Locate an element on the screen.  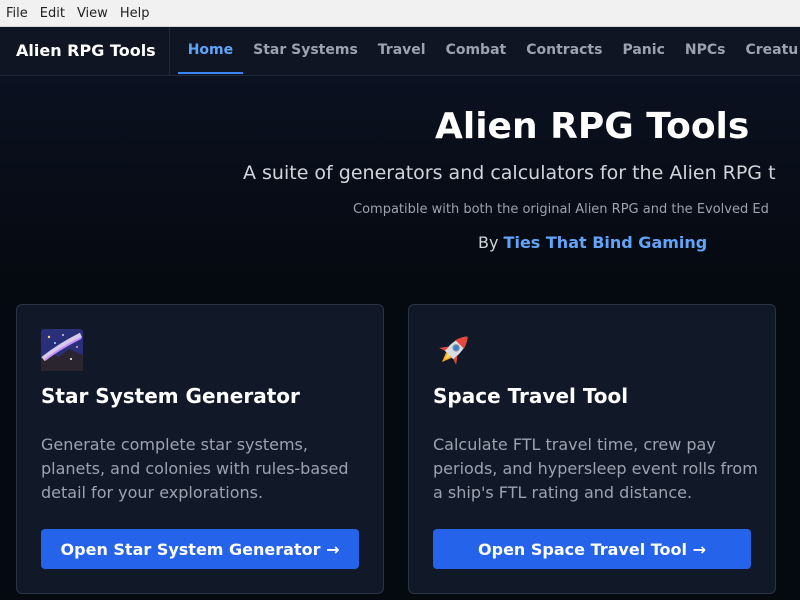
menu-help: Help is located at coordinates (135, 13).